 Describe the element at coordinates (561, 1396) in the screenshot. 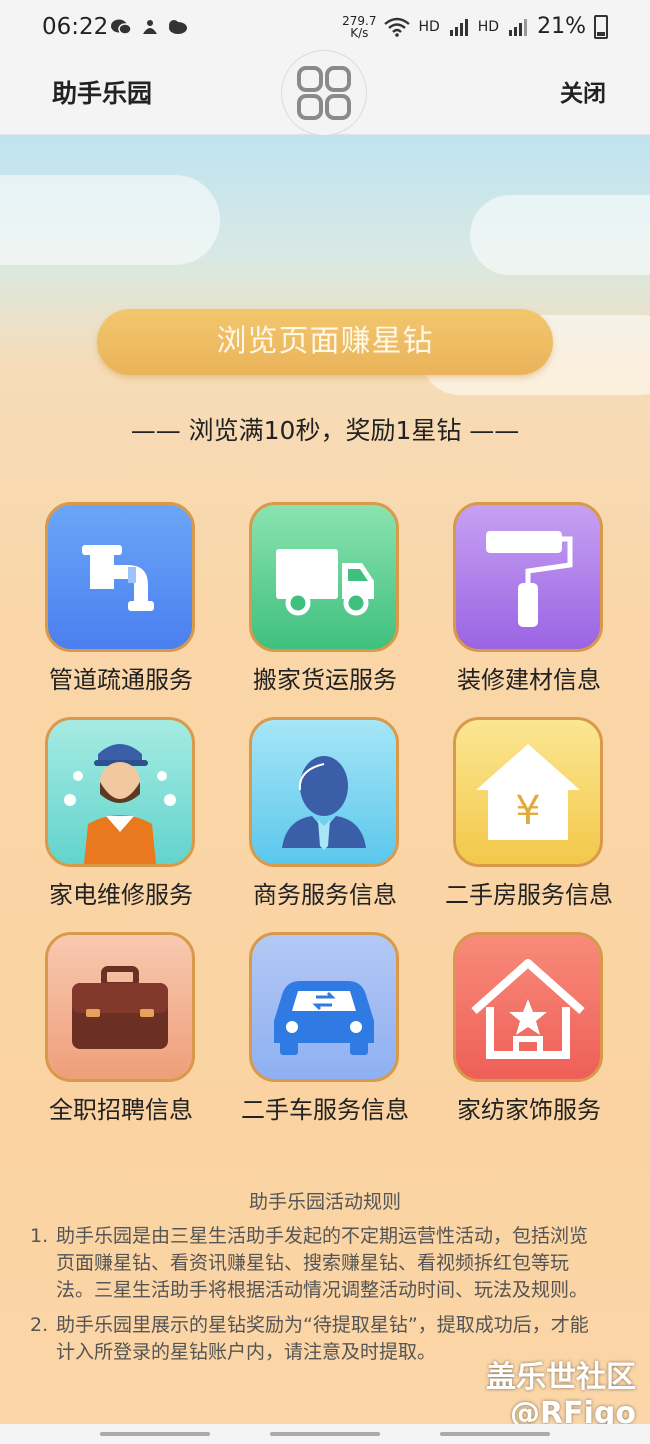

I see `watermark: 盖乐世社区 @RFigo` at that location.